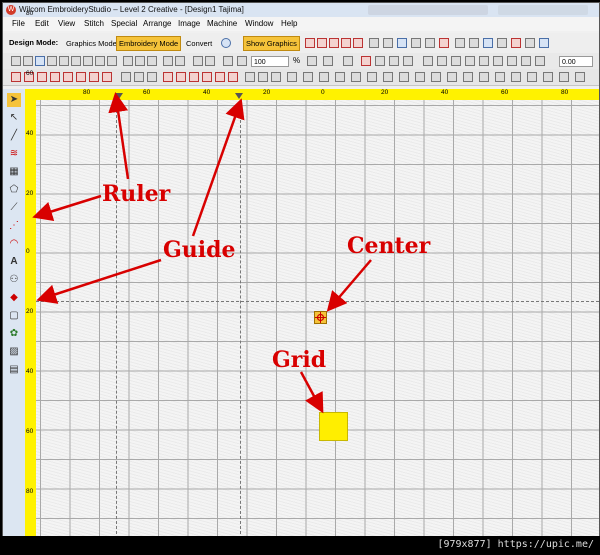  What do you see at coordinates (14, 334) in the screenshot?
I see `motif-icon: ✿` at bounding box center [14, 334].